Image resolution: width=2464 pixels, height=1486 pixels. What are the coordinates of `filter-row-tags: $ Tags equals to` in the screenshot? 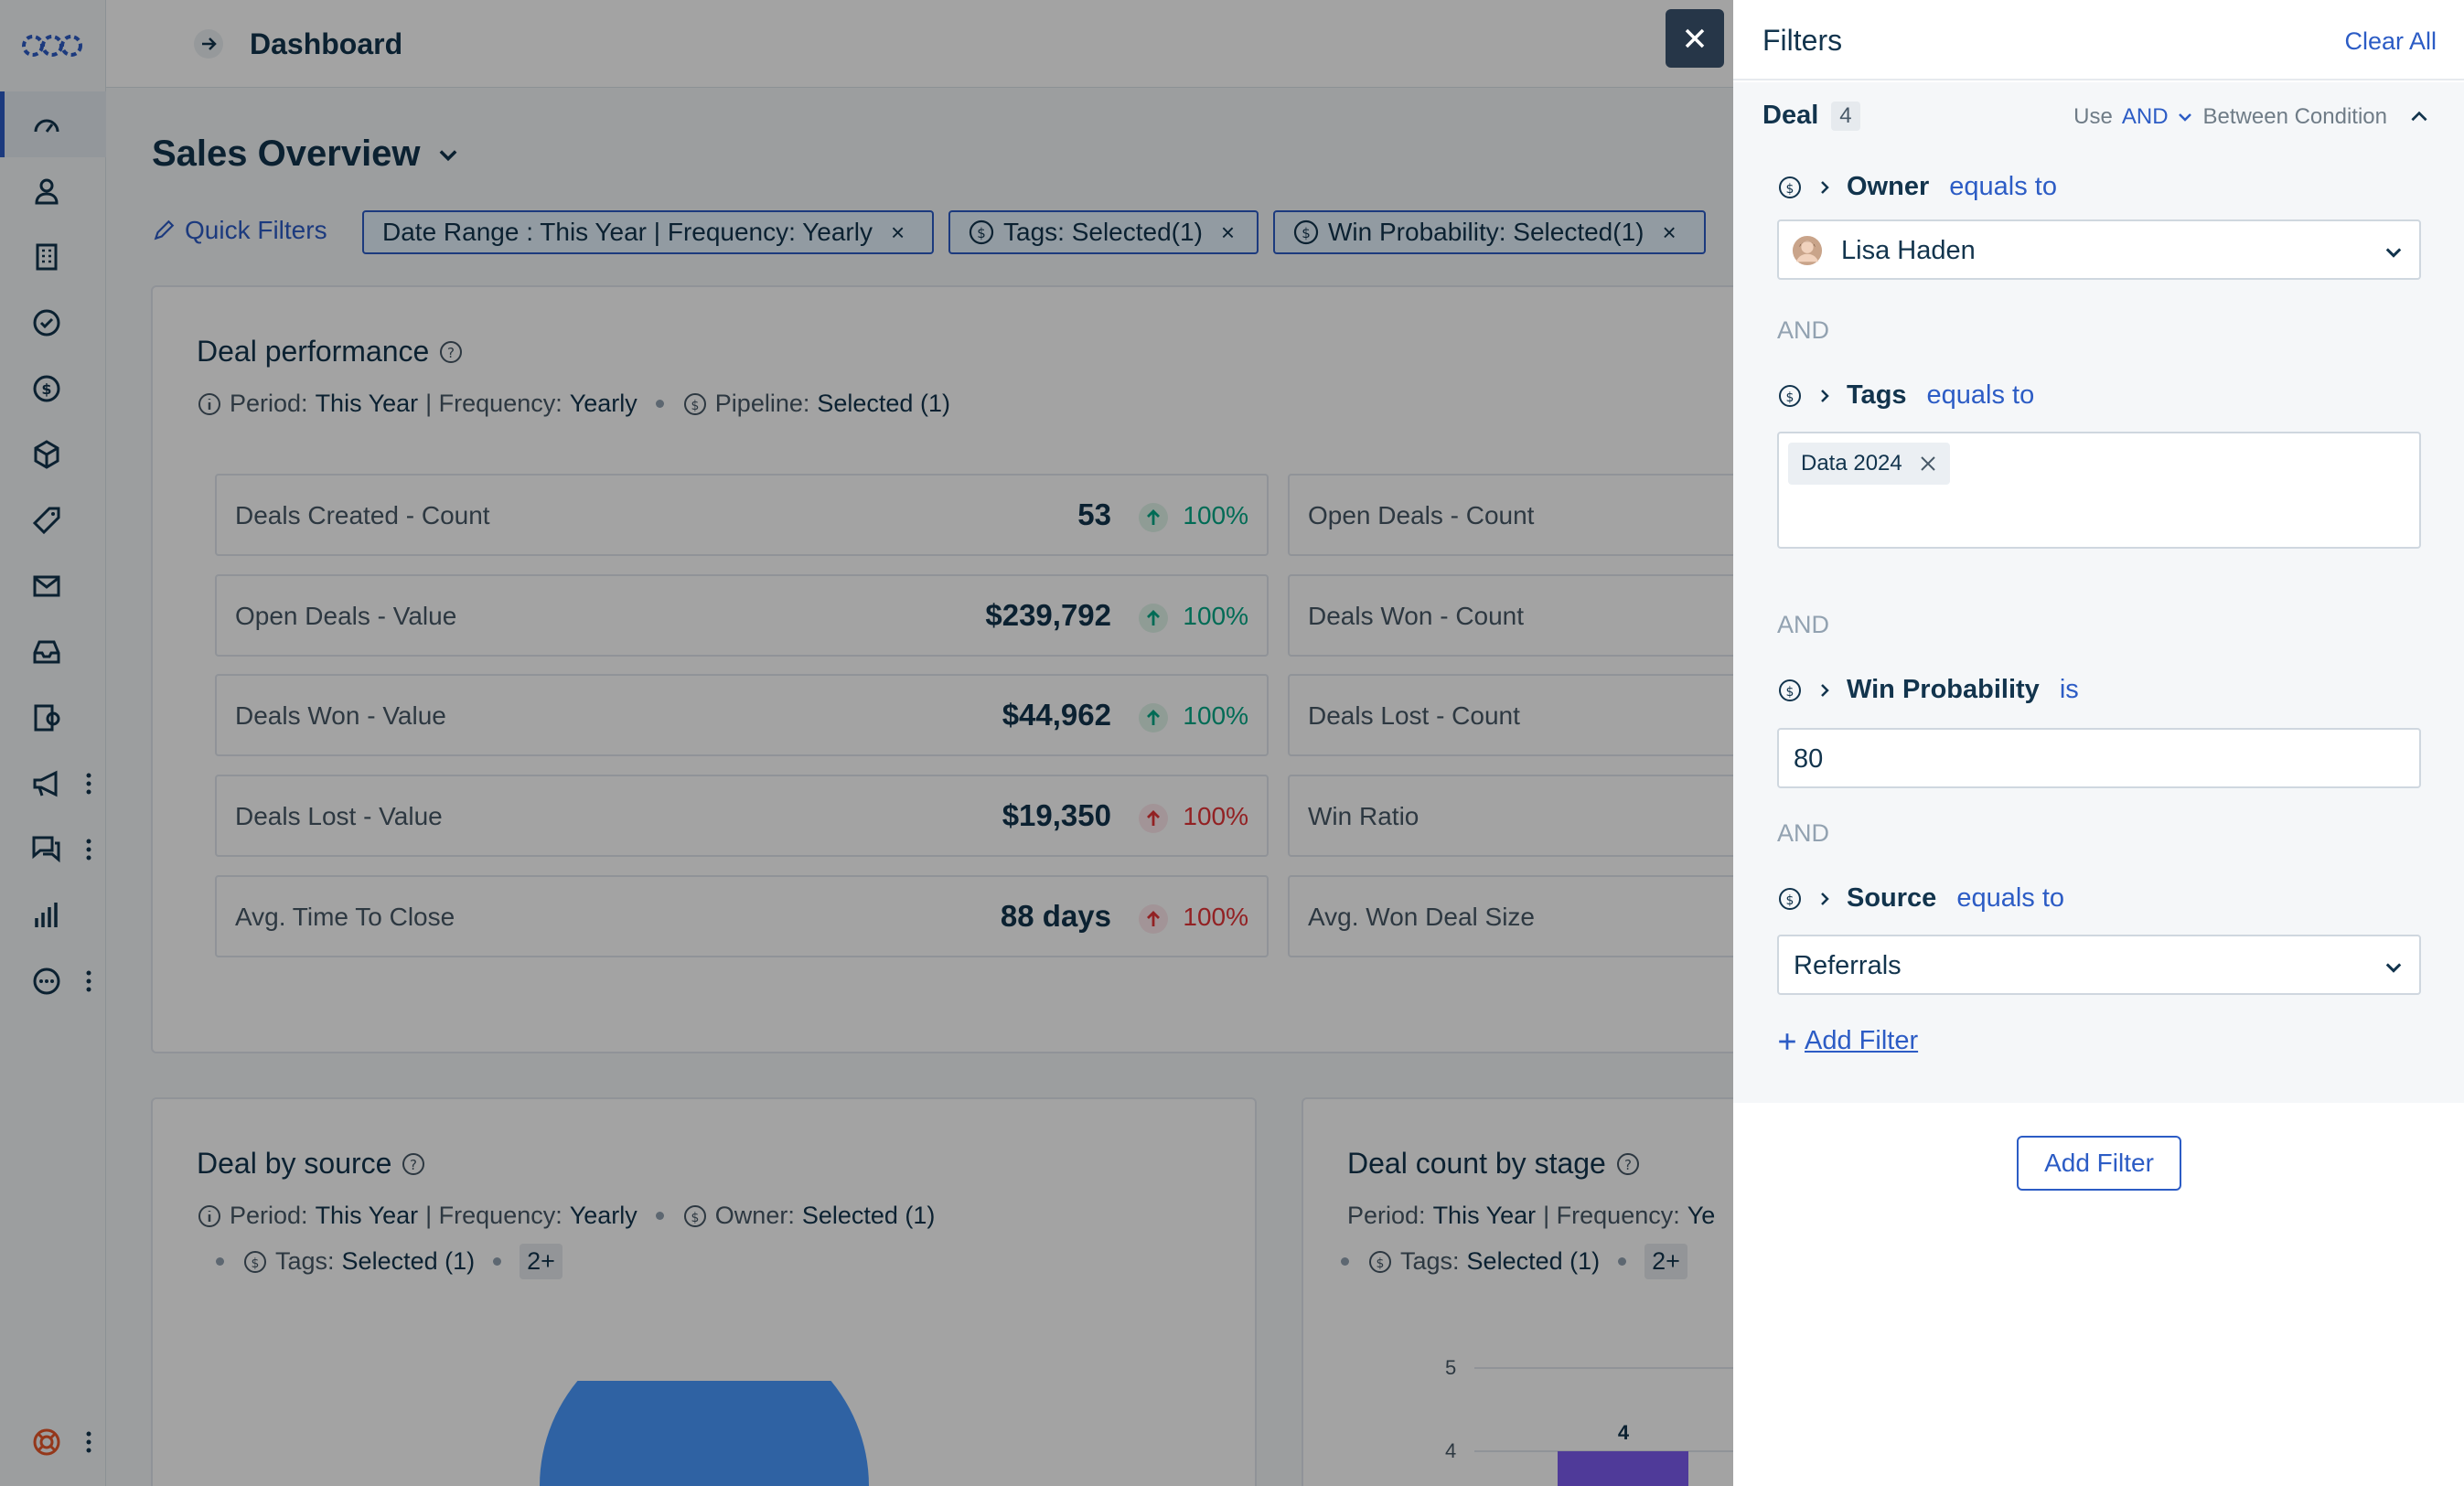 It's located at (1905, 396).